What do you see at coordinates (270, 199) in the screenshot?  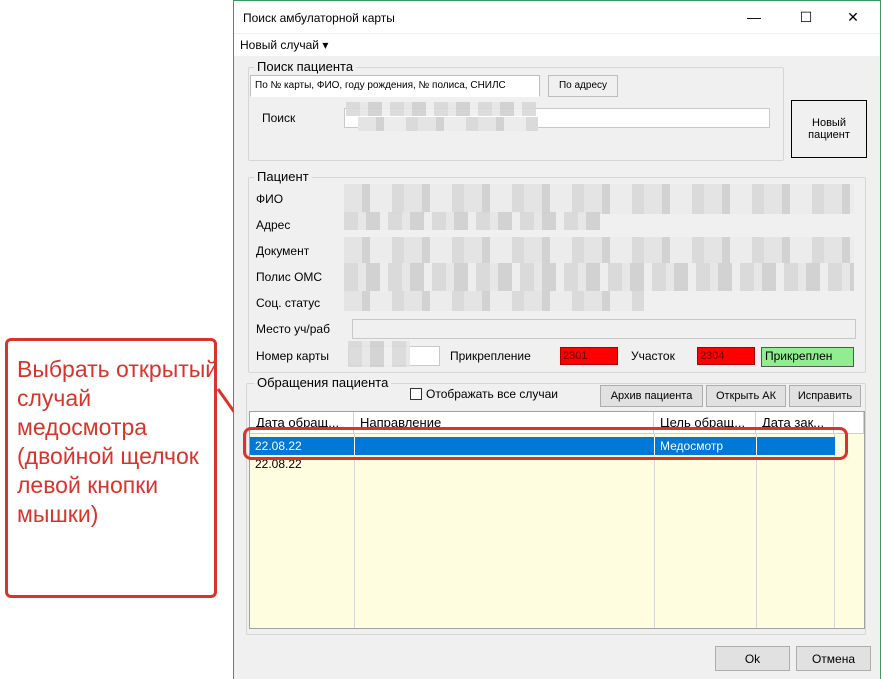 I see `fio-label: ФИО` at bounding box center [270, 199].